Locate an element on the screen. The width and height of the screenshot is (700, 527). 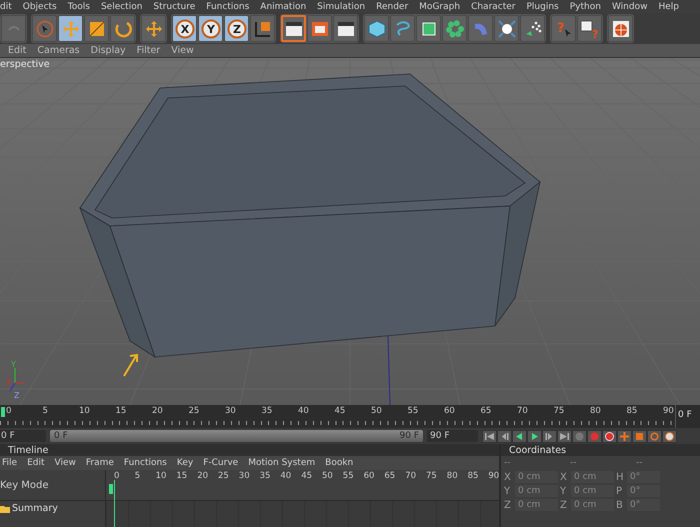
timeline-menu-item: View is located at coordinates (65, 463).